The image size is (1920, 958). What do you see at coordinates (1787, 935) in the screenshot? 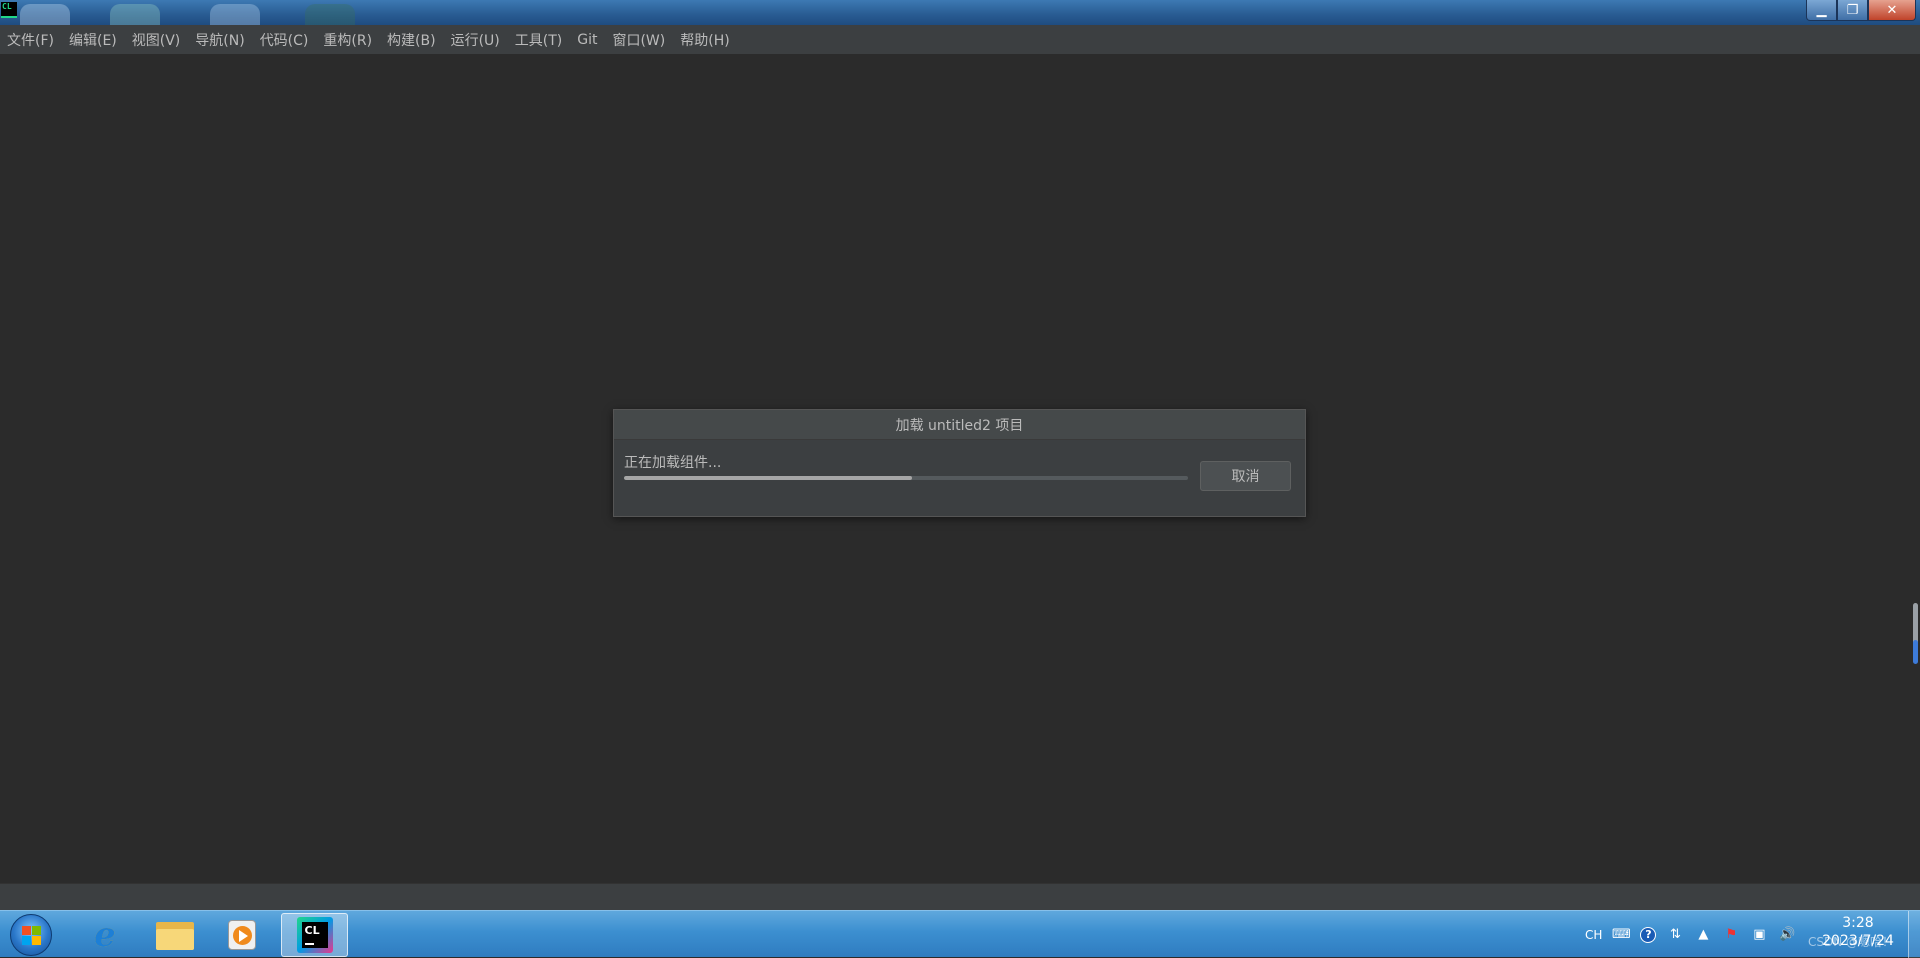
I see `volume-icon: 🔊` at bounding box center [1787, 935].